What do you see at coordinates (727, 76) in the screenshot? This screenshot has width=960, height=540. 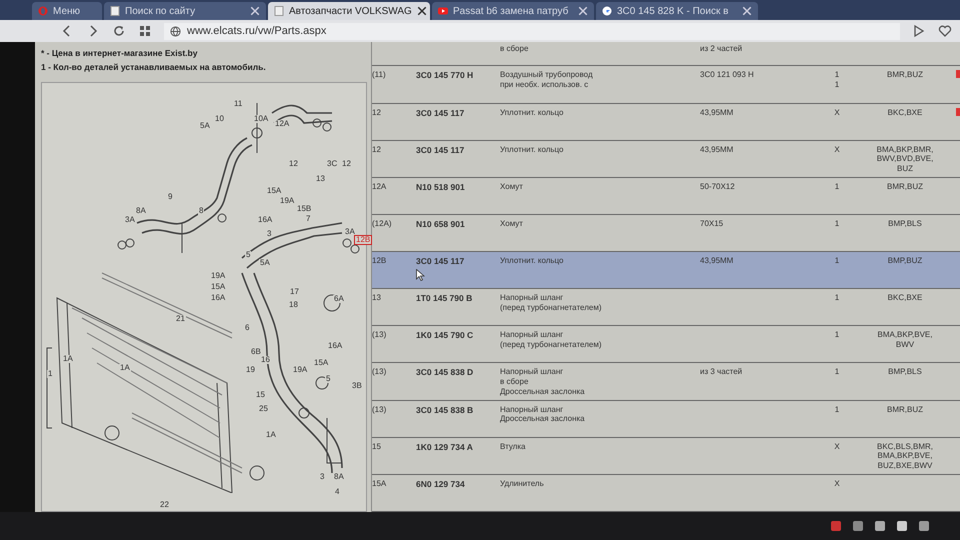 I see `table-cell-text: 3C0 121 093 H` at bounding box center [727, 76].